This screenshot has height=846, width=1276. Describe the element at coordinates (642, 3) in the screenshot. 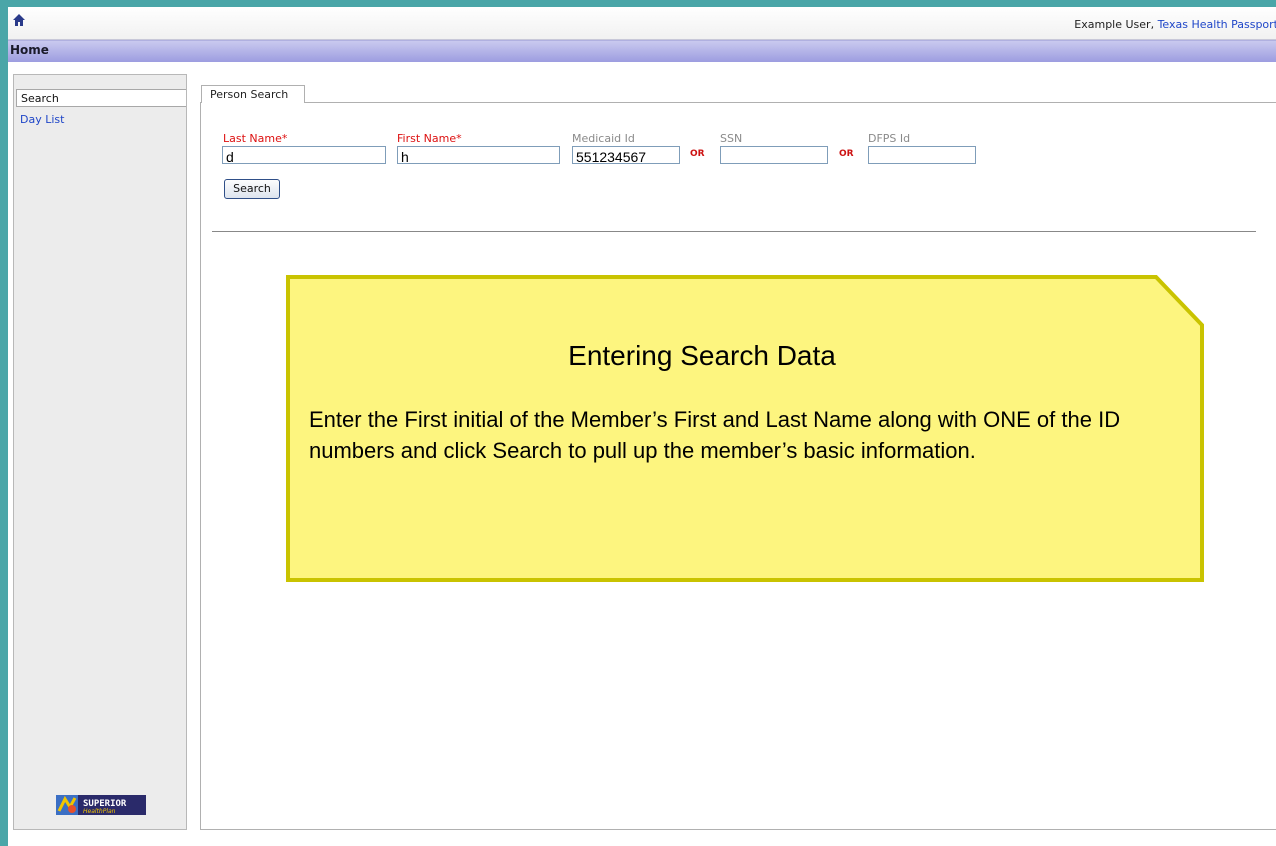

I see `window-top-stripe` at that location.